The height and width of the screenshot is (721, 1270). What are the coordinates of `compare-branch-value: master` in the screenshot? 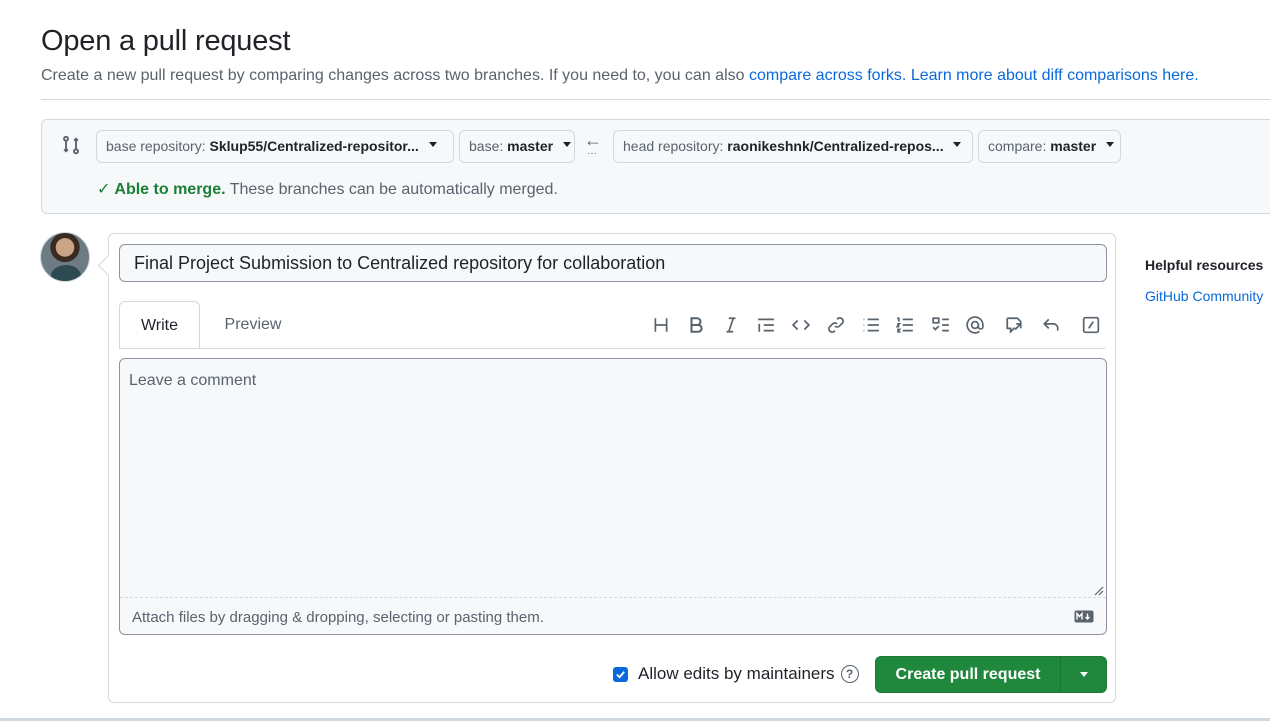 It's located at (1073, 146).